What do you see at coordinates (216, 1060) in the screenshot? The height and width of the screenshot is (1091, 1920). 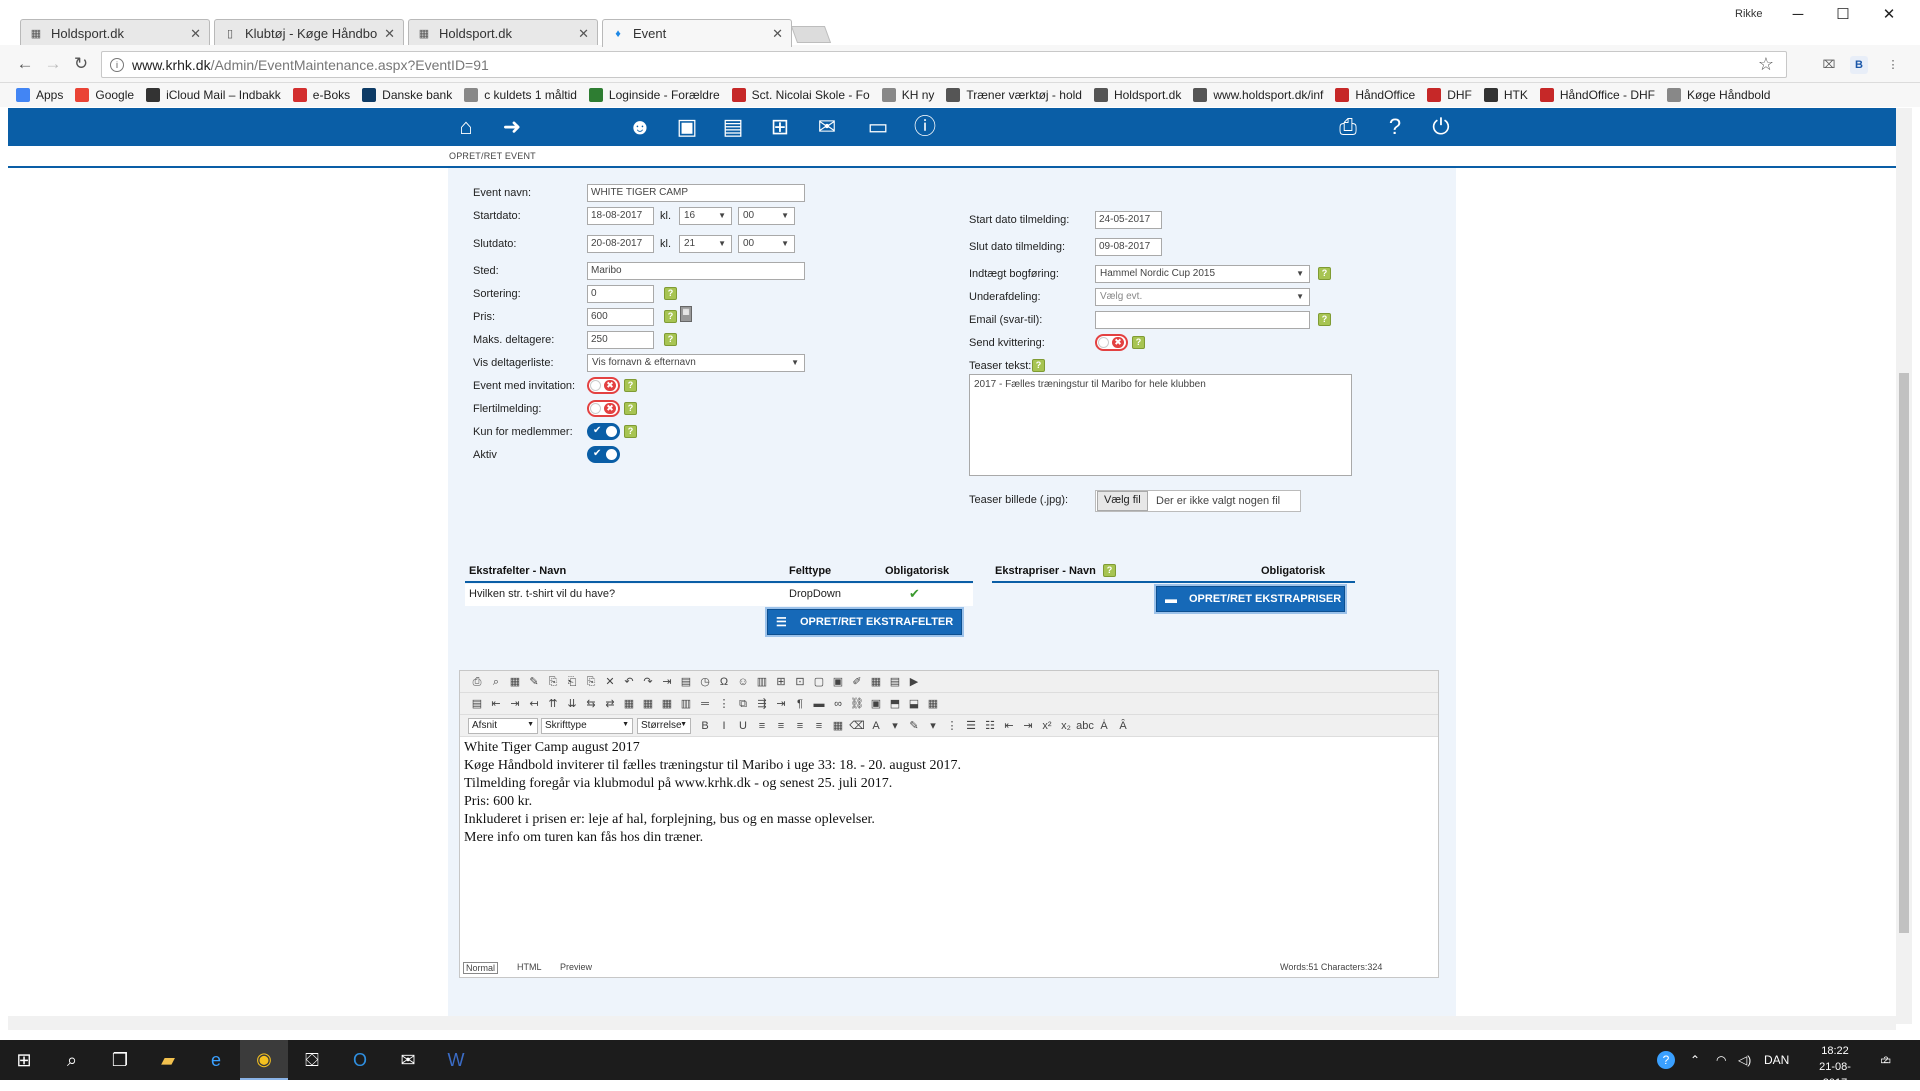 I see `edge-icon: e` at bounding box center [216, 1060].